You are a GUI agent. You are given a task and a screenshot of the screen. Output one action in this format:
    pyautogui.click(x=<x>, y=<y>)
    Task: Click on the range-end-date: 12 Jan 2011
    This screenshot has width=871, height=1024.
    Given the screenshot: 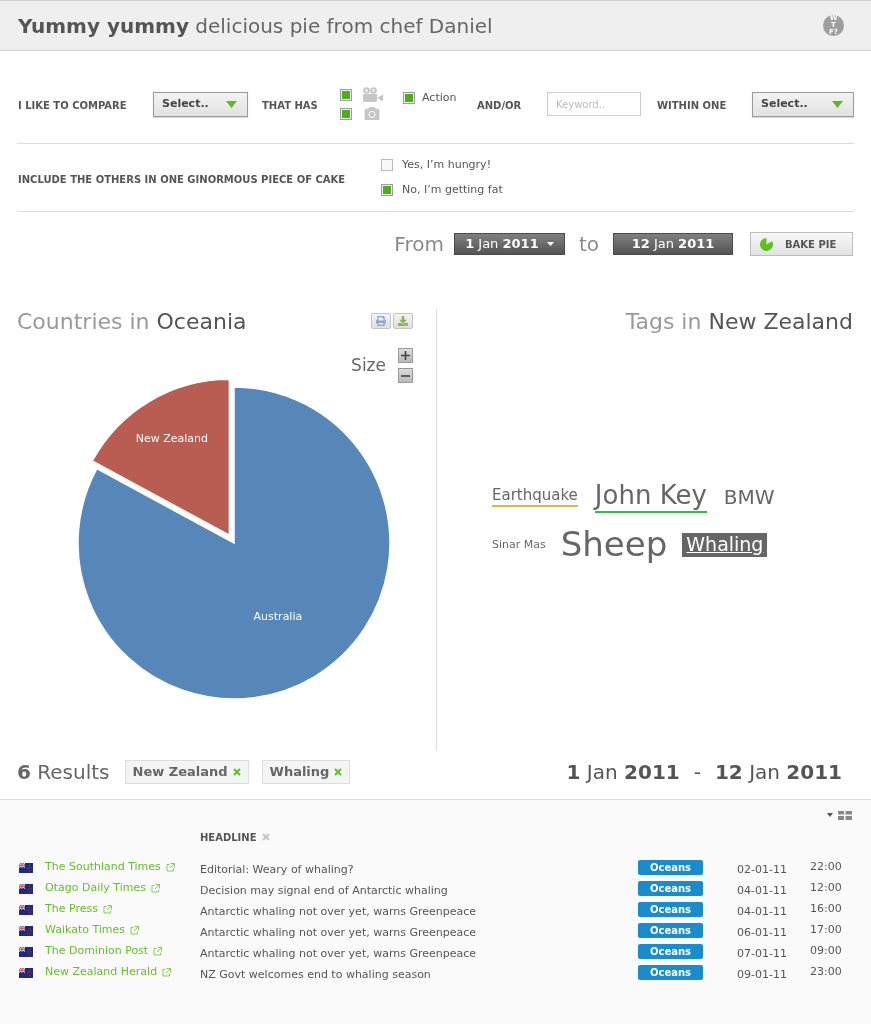 What is the action you would take?
    pyautogui.click(x=778, y=772)
    